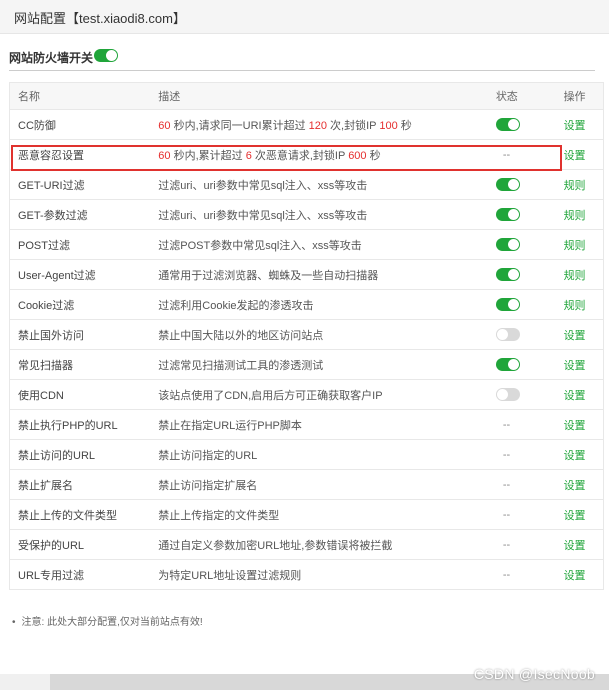 Image resolution: width=609 pixels, height=690 pixels. What do you see at coordinates (317, 125) in the screenshot?
I see `rule-number: 120` at bounding box center [317, 125].